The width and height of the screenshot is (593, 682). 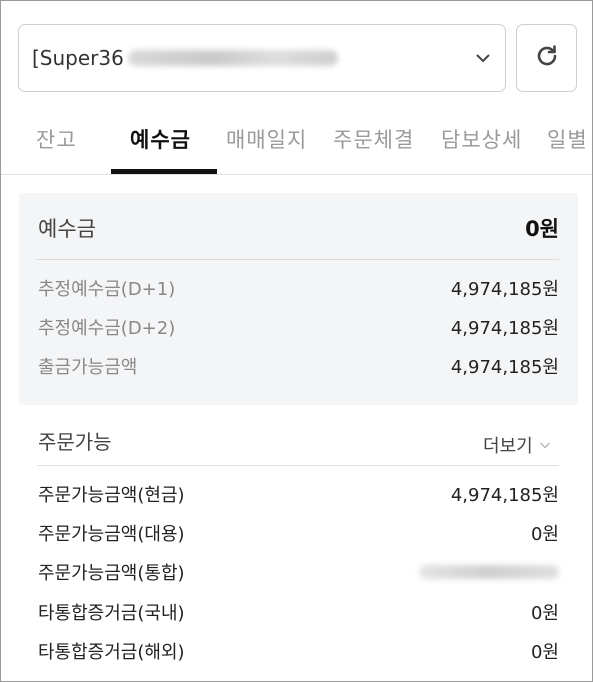 I want to click on order-row-value: 4,974,185원, so click(x=504, y=495).